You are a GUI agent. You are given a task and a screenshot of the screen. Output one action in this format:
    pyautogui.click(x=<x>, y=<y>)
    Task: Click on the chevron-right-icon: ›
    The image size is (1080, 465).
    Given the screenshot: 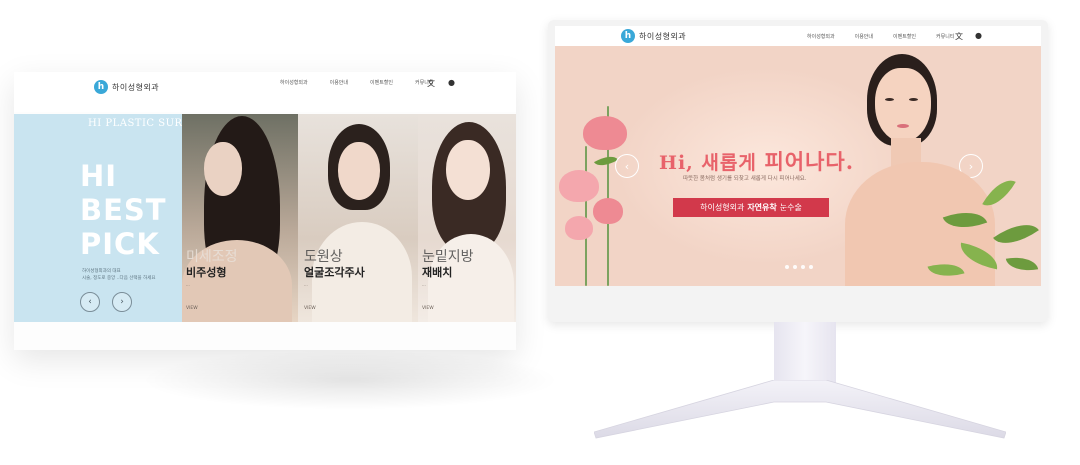 What is the action you would take?
    pyautogui.click(x=122, y=302)
    